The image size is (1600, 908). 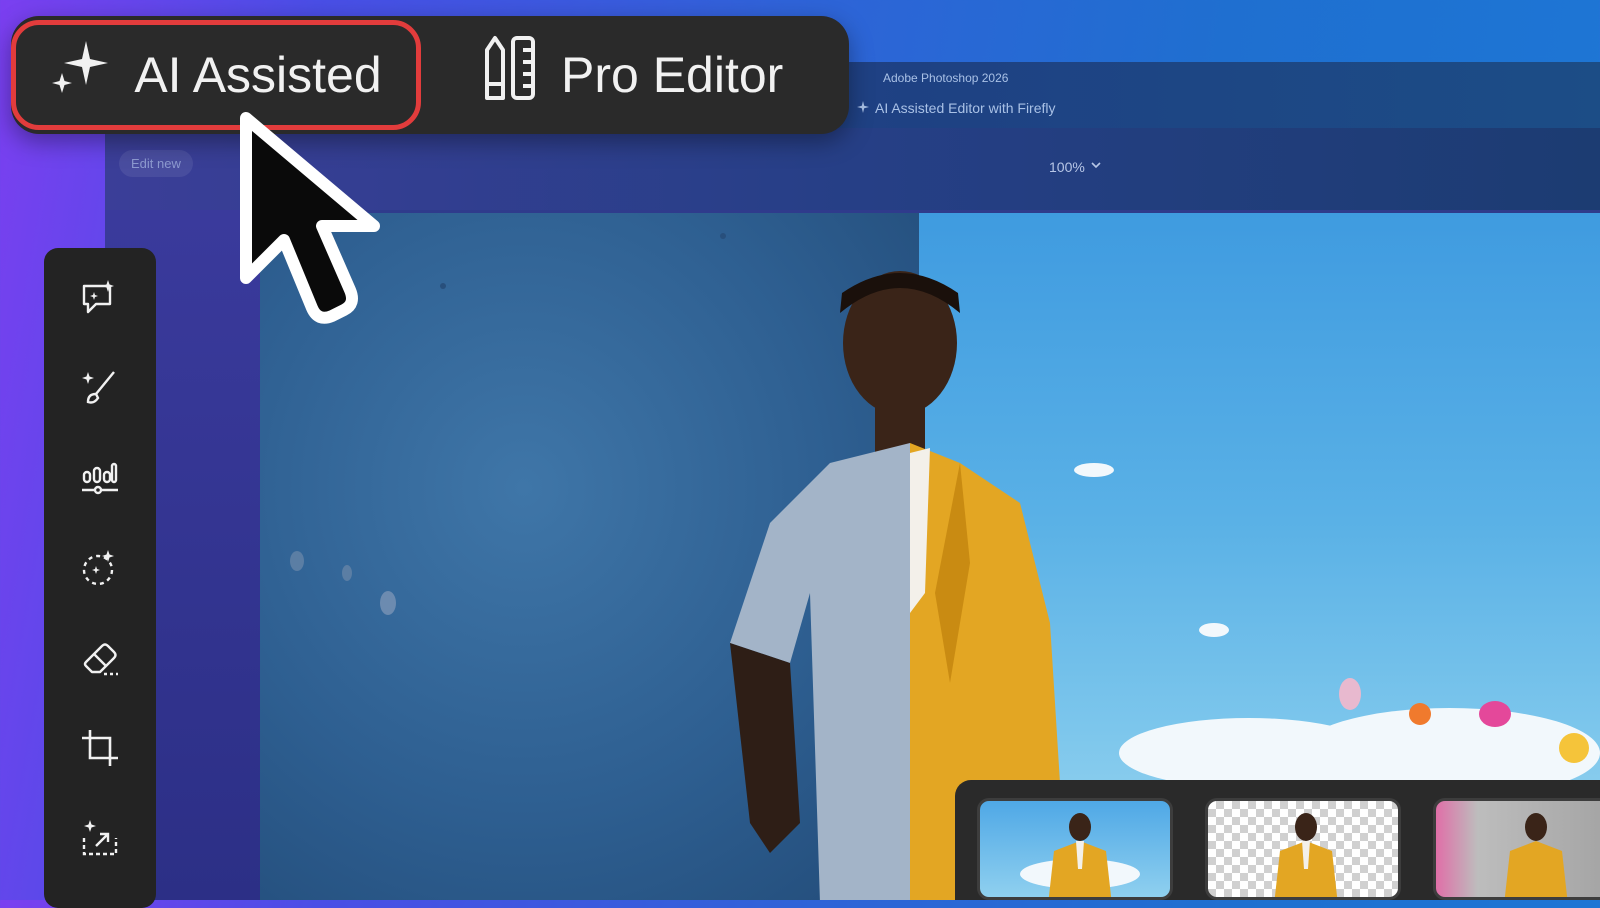 What do you see at coordinates (1075, 849) in the screenshot?
I see `sky-background-thumbnail` at bounding box center [1075, 849].